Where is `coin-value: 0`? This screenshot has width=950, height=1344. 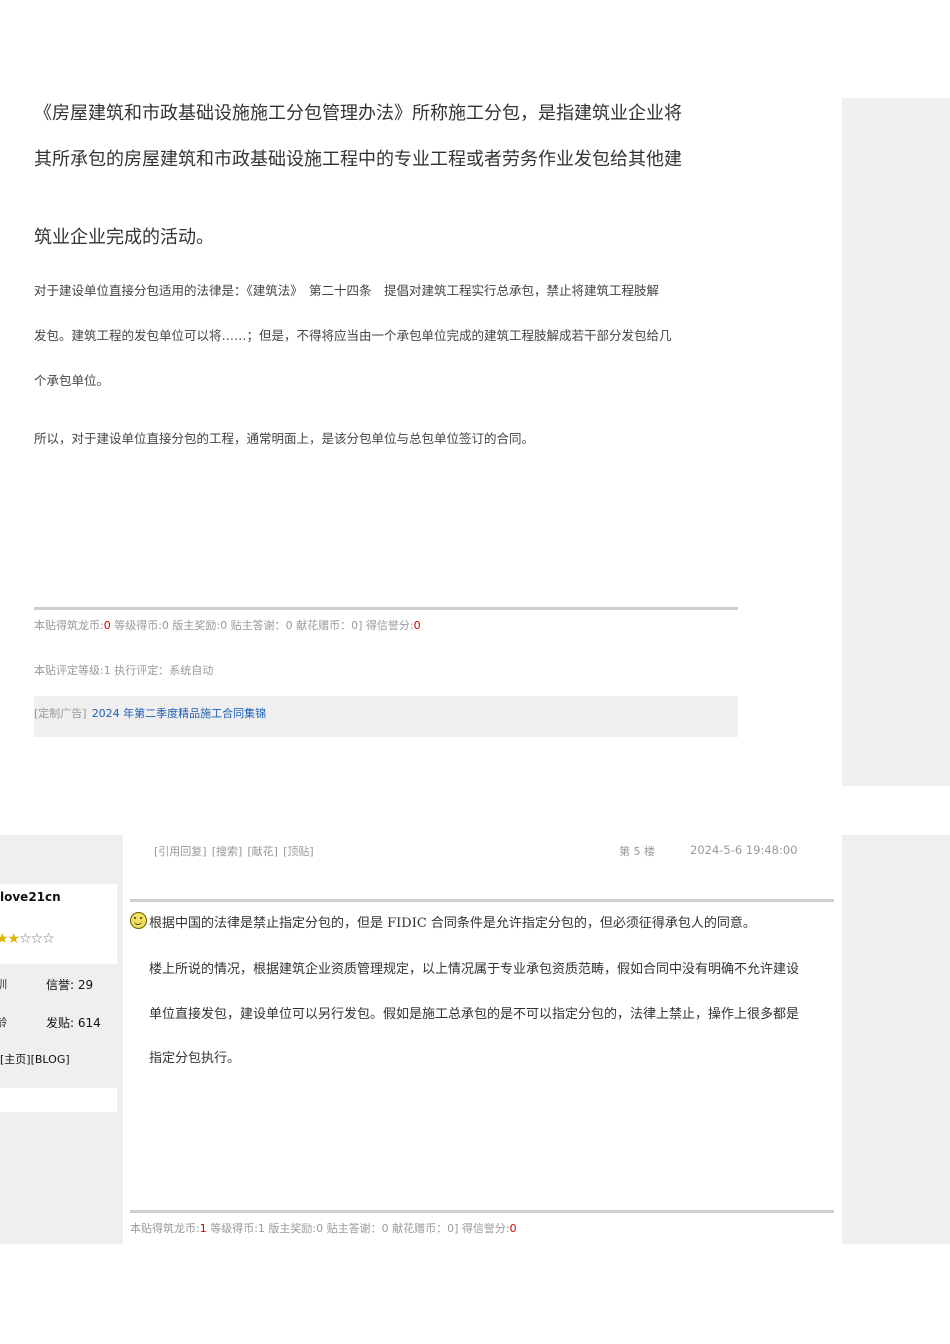
coin-value: 0 is located at coordinates (107, 625).